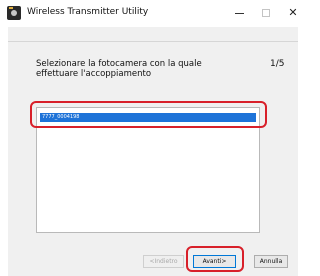 The width and height of the screenshot is (320, 276). What do you see at coordinates (163, 261) in the screenshot?
I see `back-button: <Indietro` at bounding box center [163, 261].